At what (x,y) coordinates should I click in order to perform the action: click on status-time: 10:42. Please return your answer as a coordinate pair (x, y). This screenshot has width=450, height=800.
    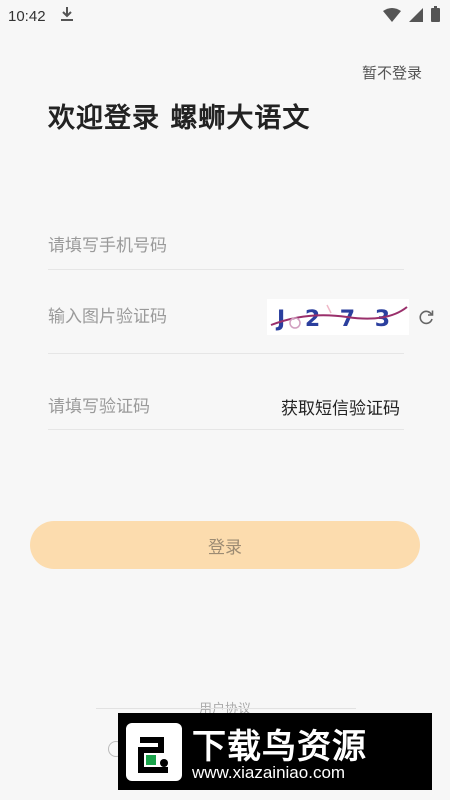
    Looking at the image, I should click on (27, 16).